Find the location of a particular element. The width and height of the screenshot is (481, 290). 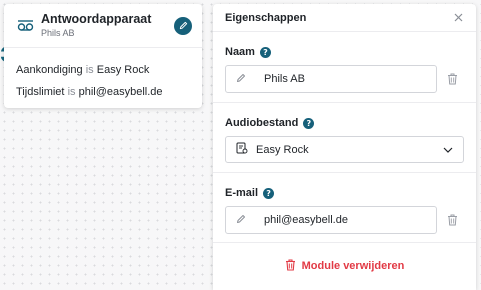

audio-label-text: Audiobestand is located at coordinates (262, 123).